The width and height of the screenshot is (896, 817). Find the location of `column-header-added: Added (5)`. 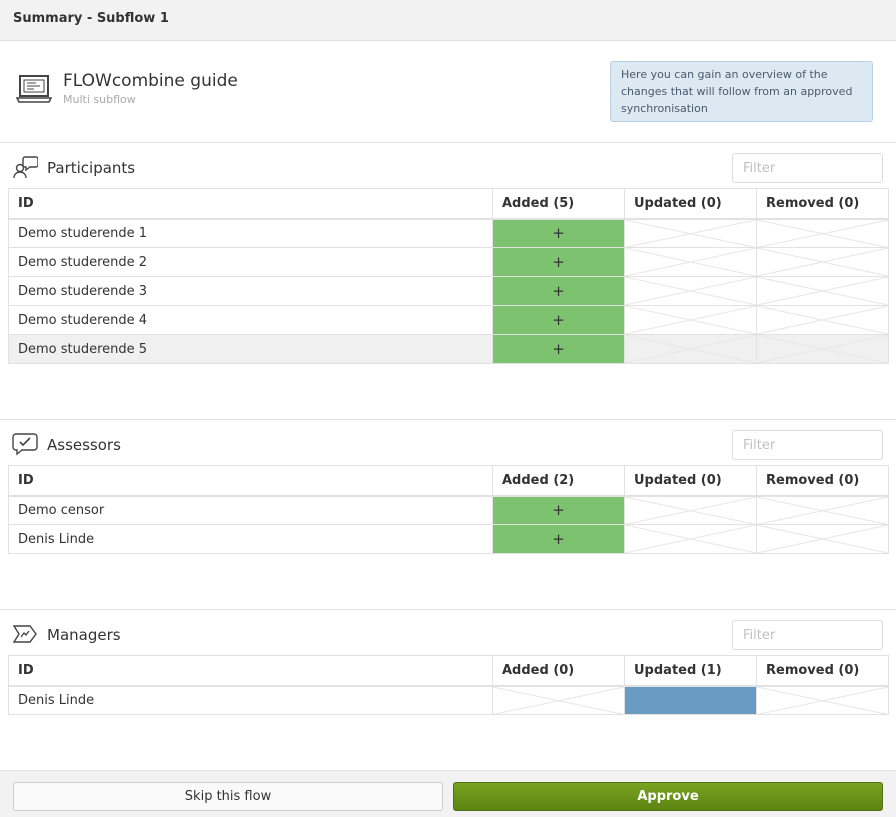

column-header-added: Added (5) is located at coordinates (558, 204).